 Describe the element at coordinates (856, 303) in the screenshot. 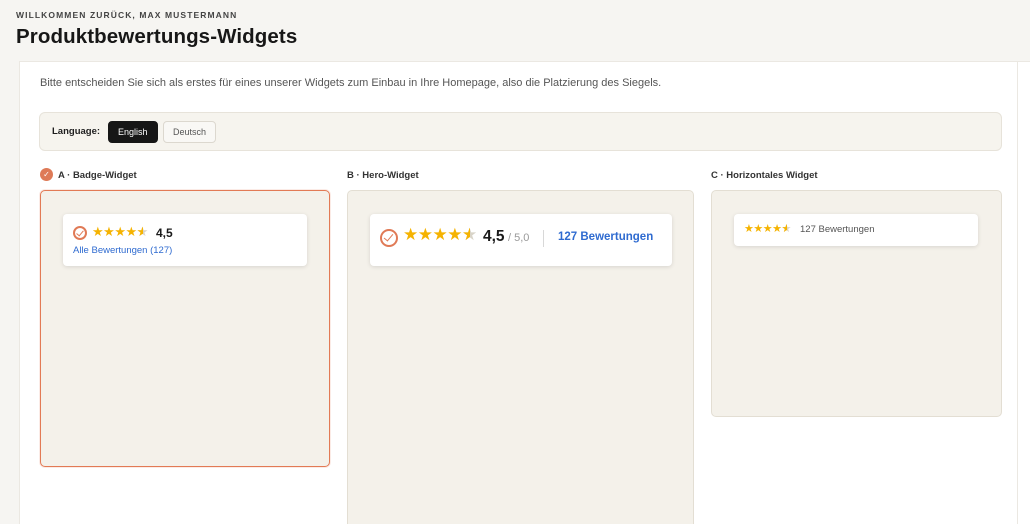

I see `widget-c-card: ★★★★★ 127 Bewertungen` at that location.